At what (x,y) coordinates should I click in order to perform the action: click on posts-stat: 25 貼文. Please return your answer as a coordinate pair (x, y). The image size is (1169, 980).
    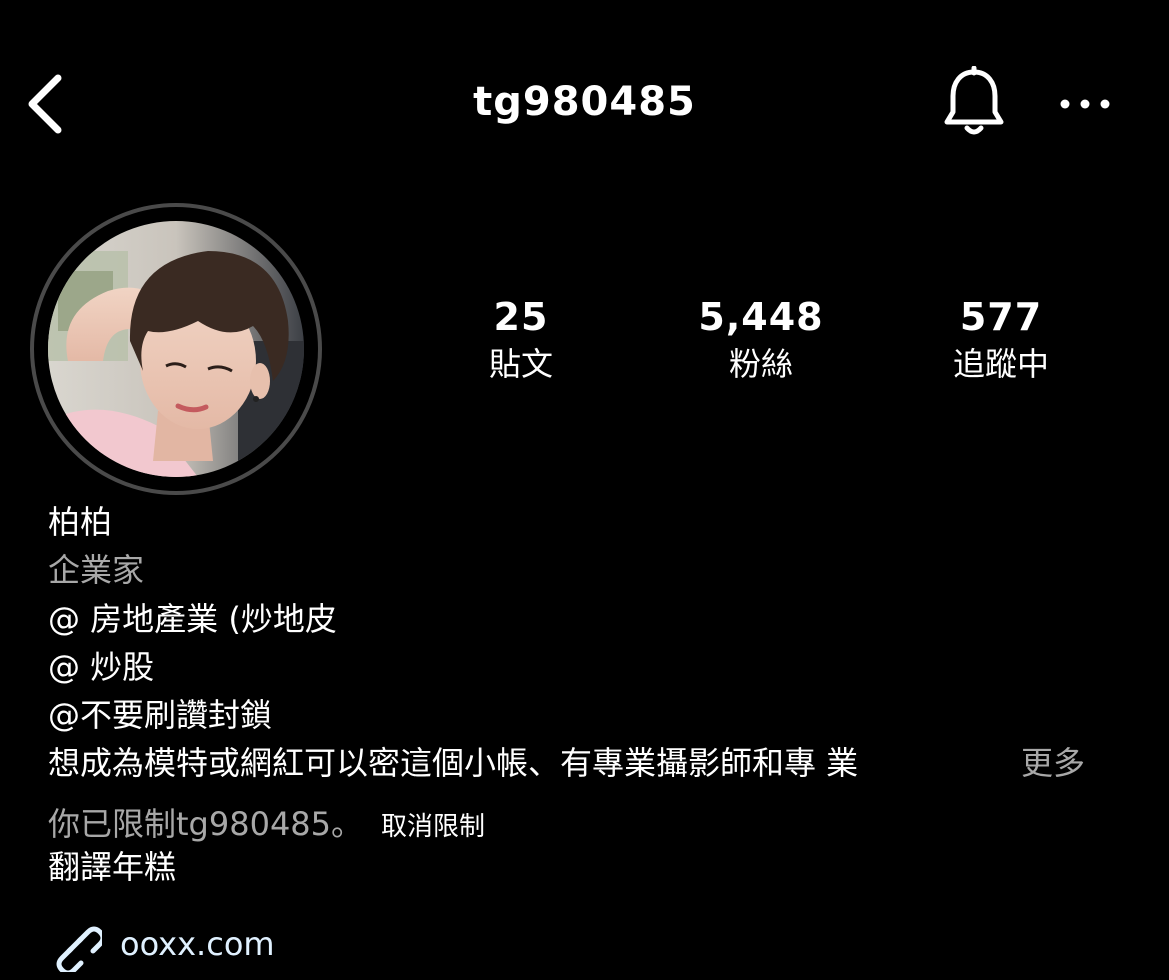
    Looking at the image, I should click on (521, 339).